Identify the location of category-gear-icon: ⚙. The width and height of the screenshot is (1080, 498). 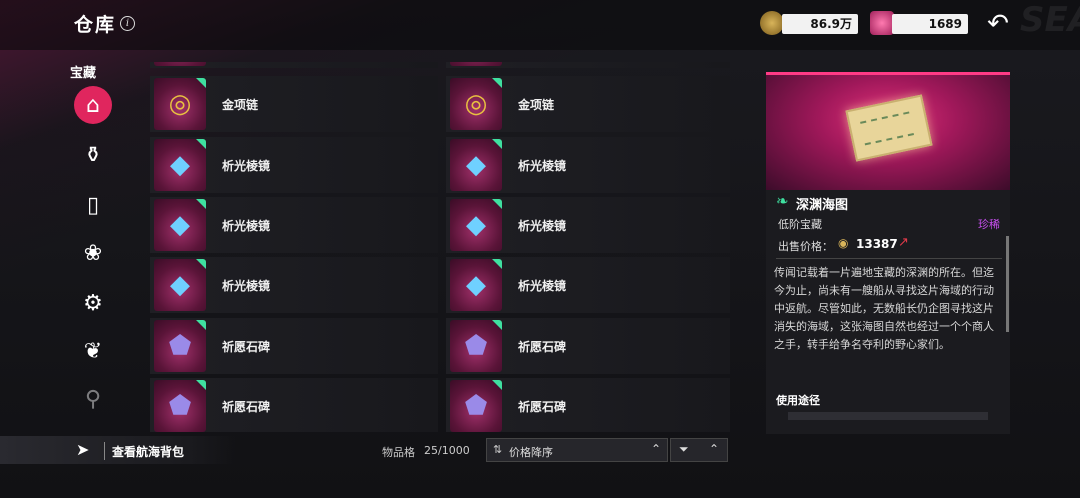
(93, 303).